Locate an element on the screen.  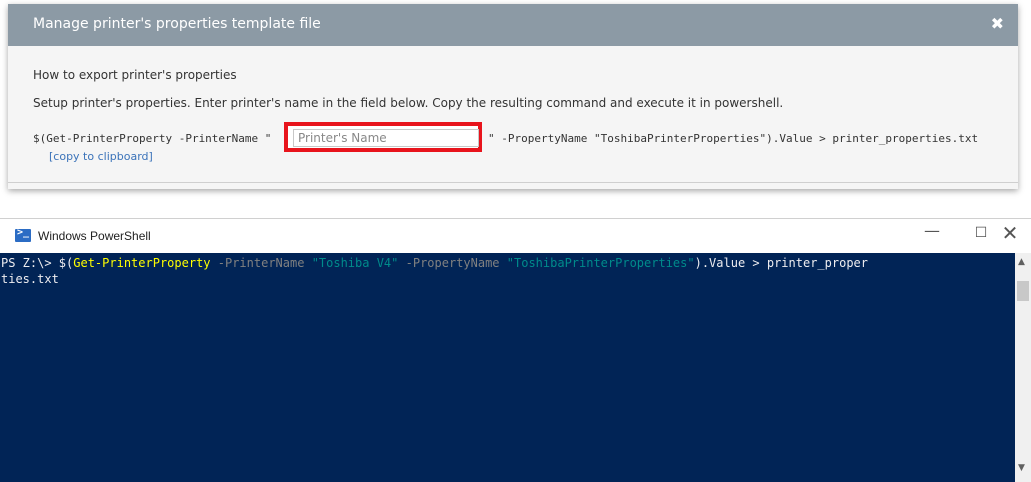
console-arg-propertyname: "ToshibaPrinterProperties" is located at coordinates (600, 263).